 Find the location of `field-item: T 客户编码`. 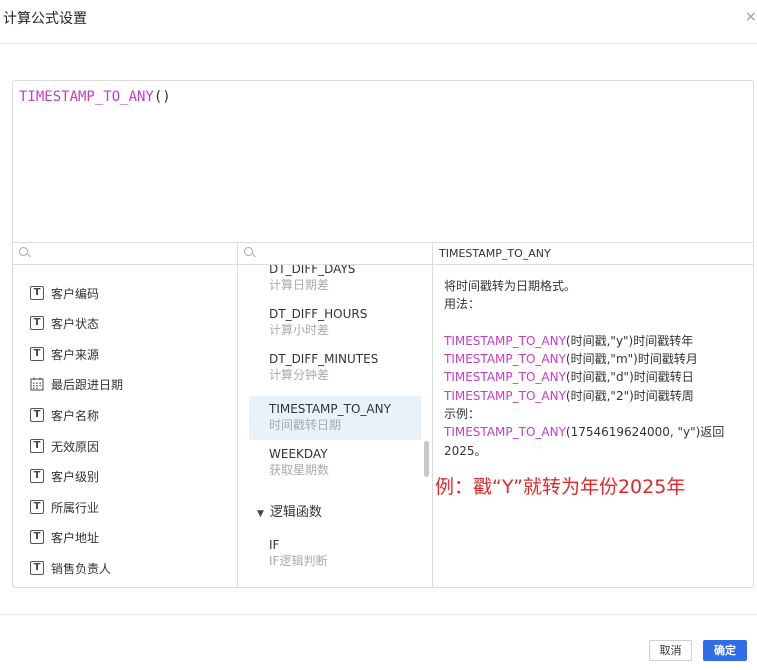

field-item: T 客户编码 is located at coordinates (64, 293).